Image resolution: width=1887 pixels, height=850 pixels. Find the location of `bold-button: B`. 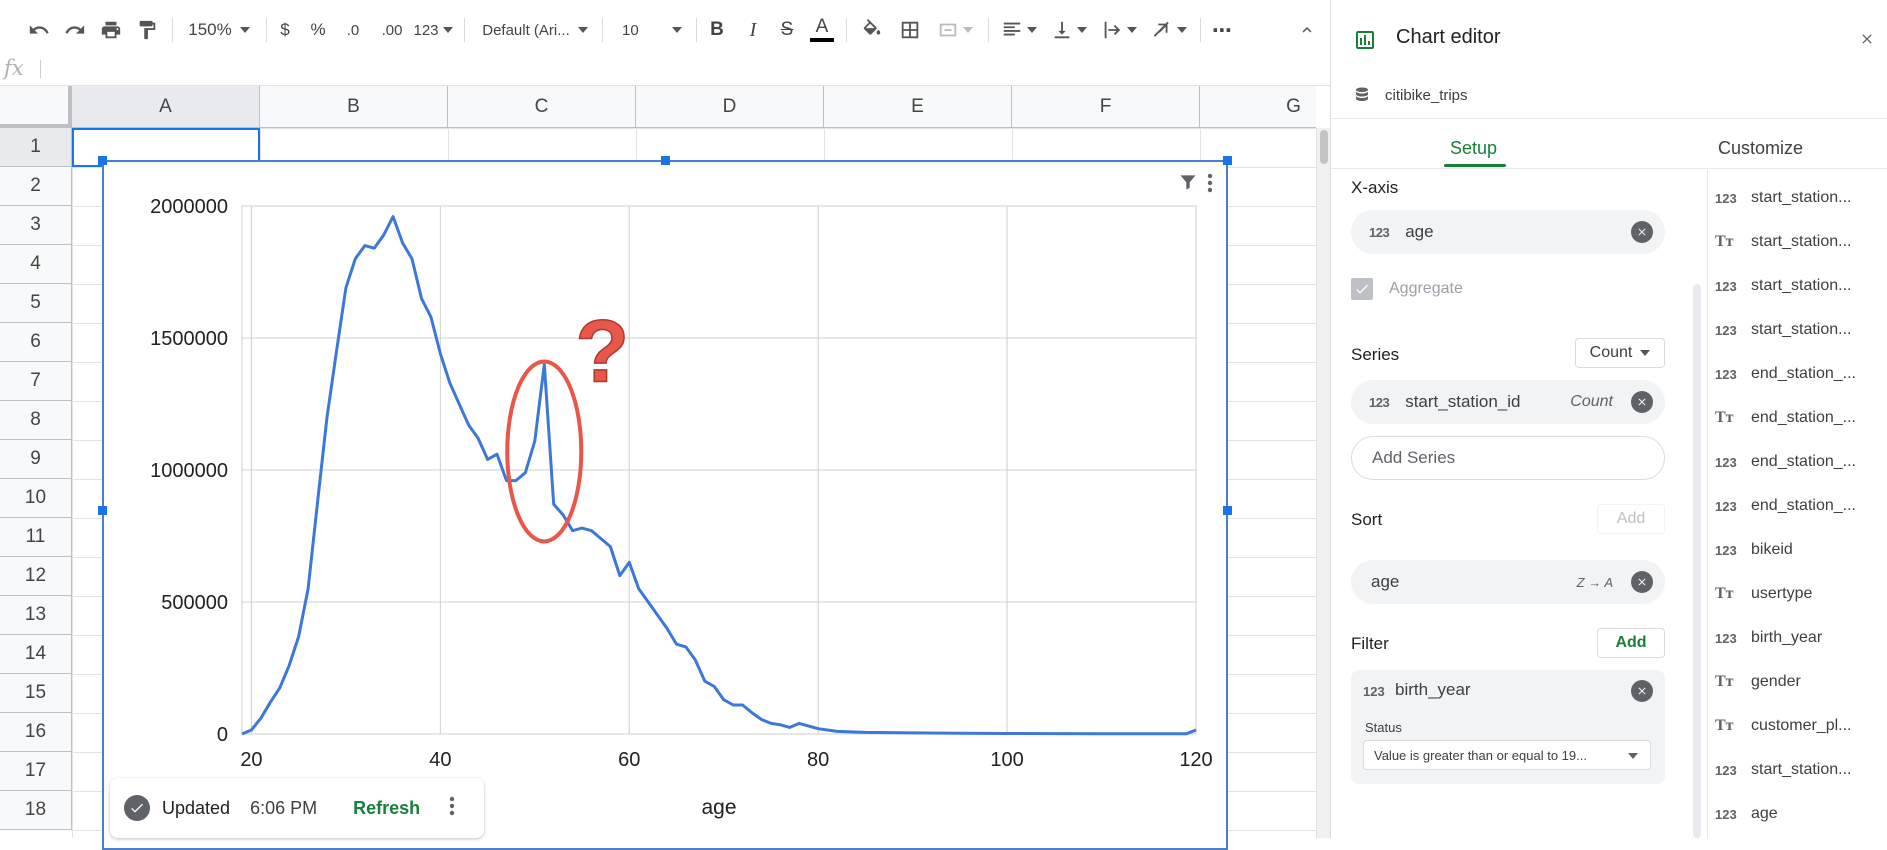

bold-button: B is located at coordinates (717, 30).